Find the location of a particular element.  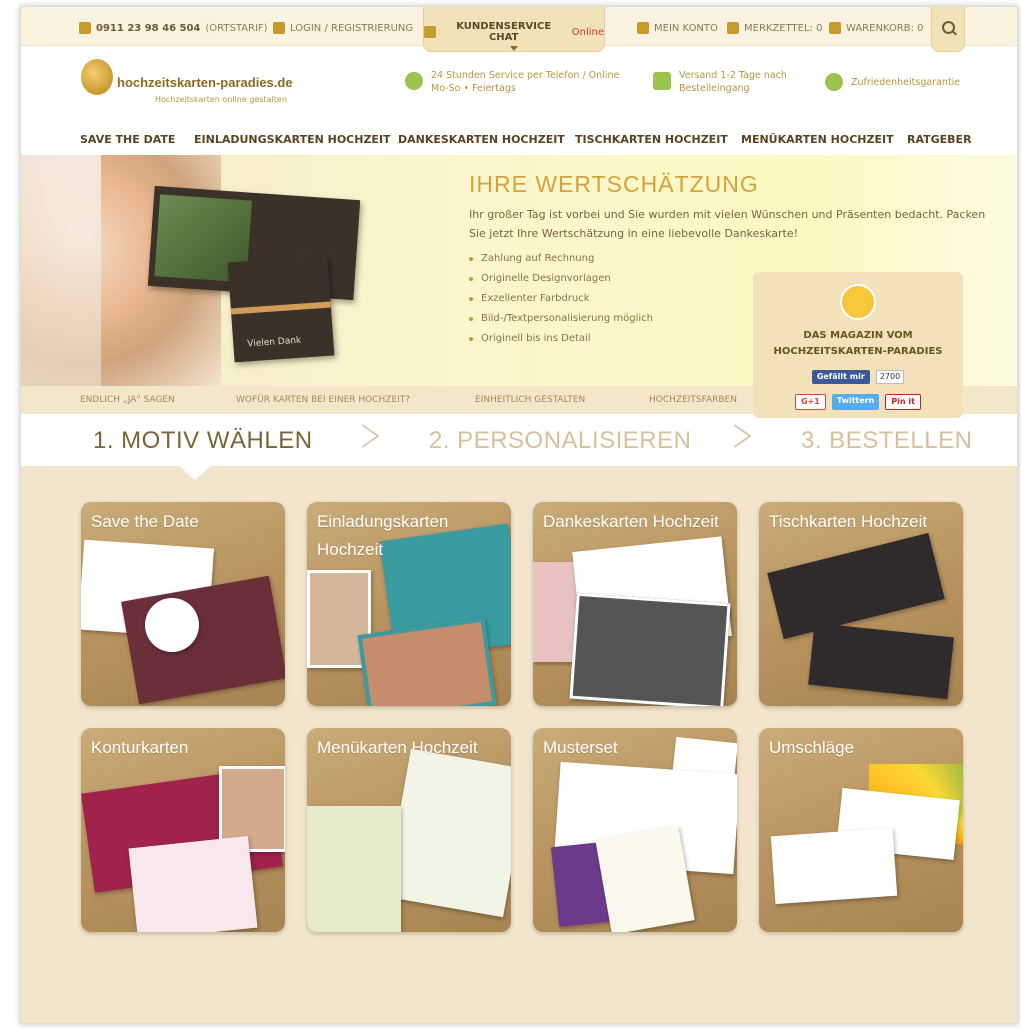

logo-name: hochzeitskarten-paradies.de is located at coordinates (205, 82).